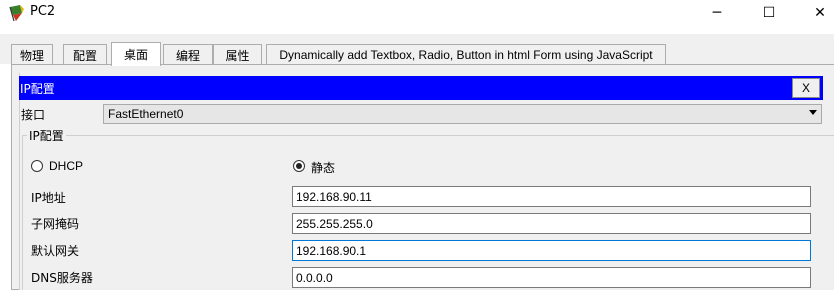 The height and width of the screenshot is (290, 834). I want to click on dns-server-field: 0.0.0.0, so click(551, 277).